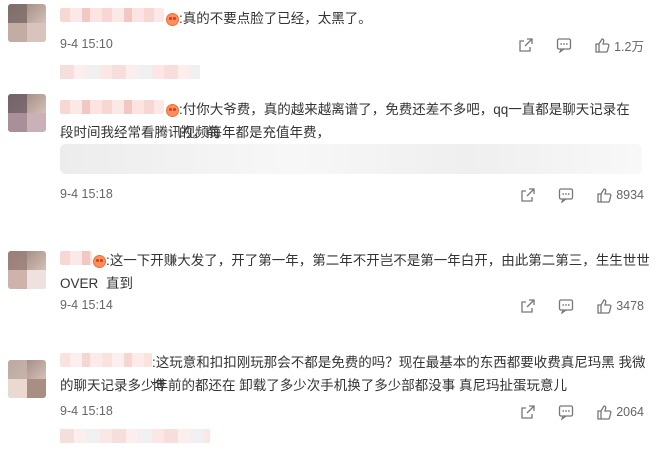  Describe the element at coordinates (86, 44) in the screenshot. I see `timestamp: 9-4 15:10` at that location.